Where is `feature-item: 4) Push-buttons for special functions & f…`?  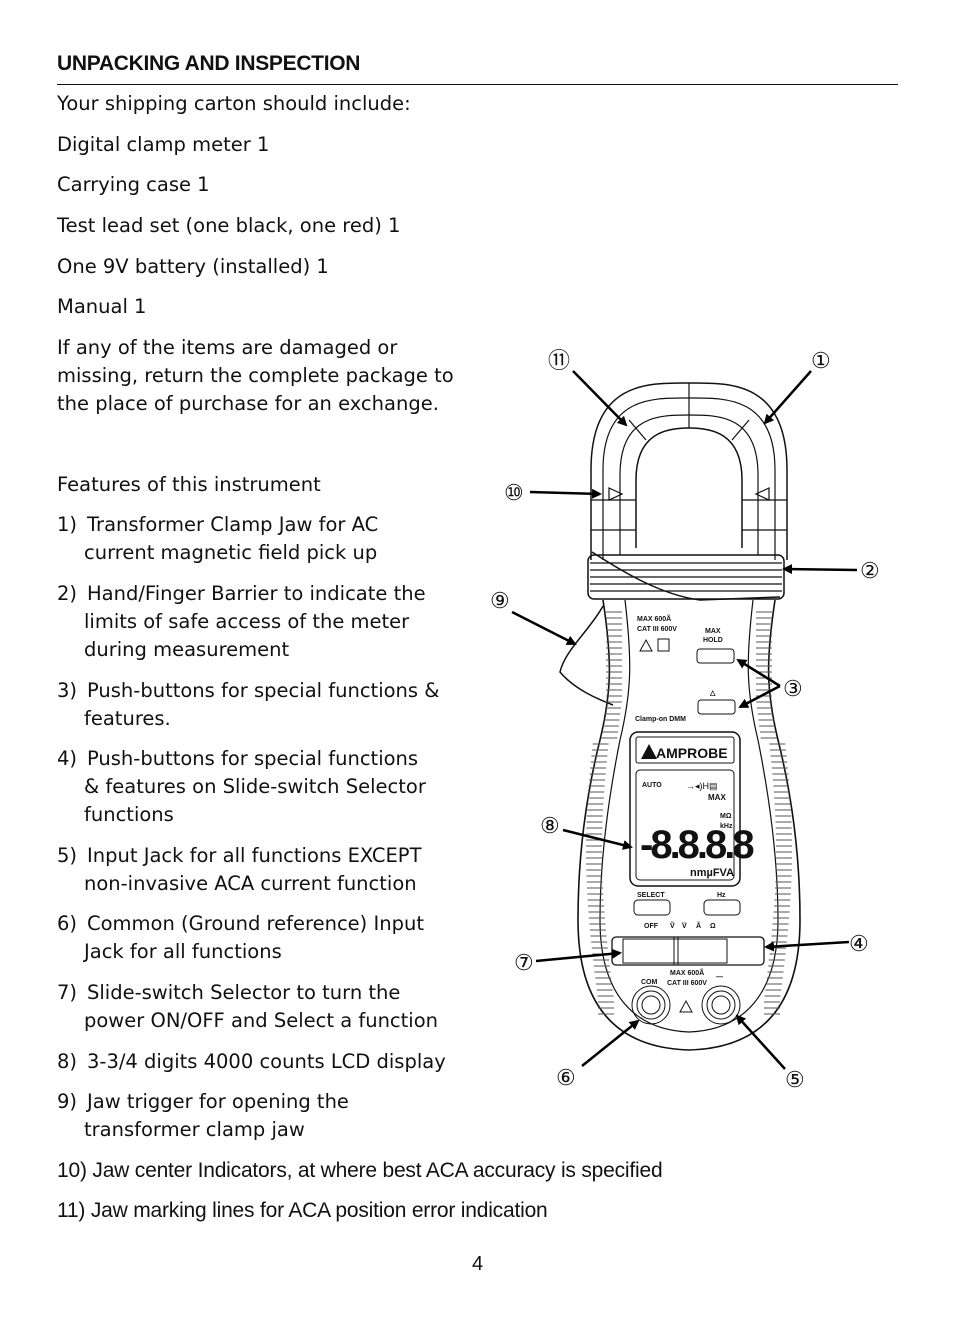
feature-item: 4) Push-buttons for special functions & f… is located at coordinates (241, 786).